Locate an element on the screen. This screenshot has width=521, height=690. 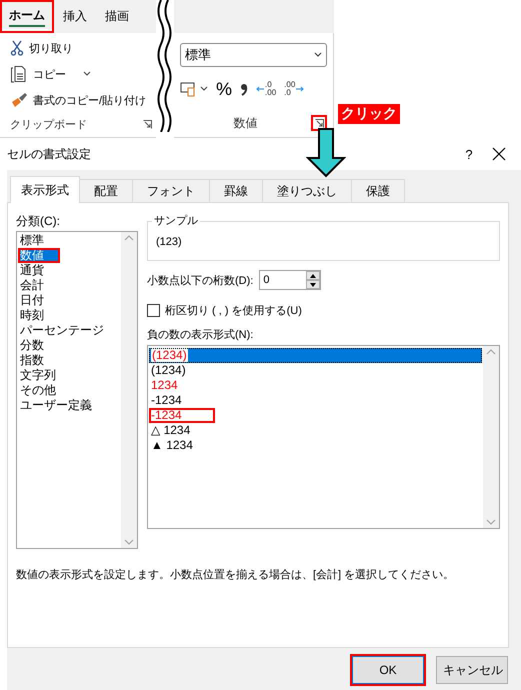
category-item: 分数 is located at coordinates (69, 345).